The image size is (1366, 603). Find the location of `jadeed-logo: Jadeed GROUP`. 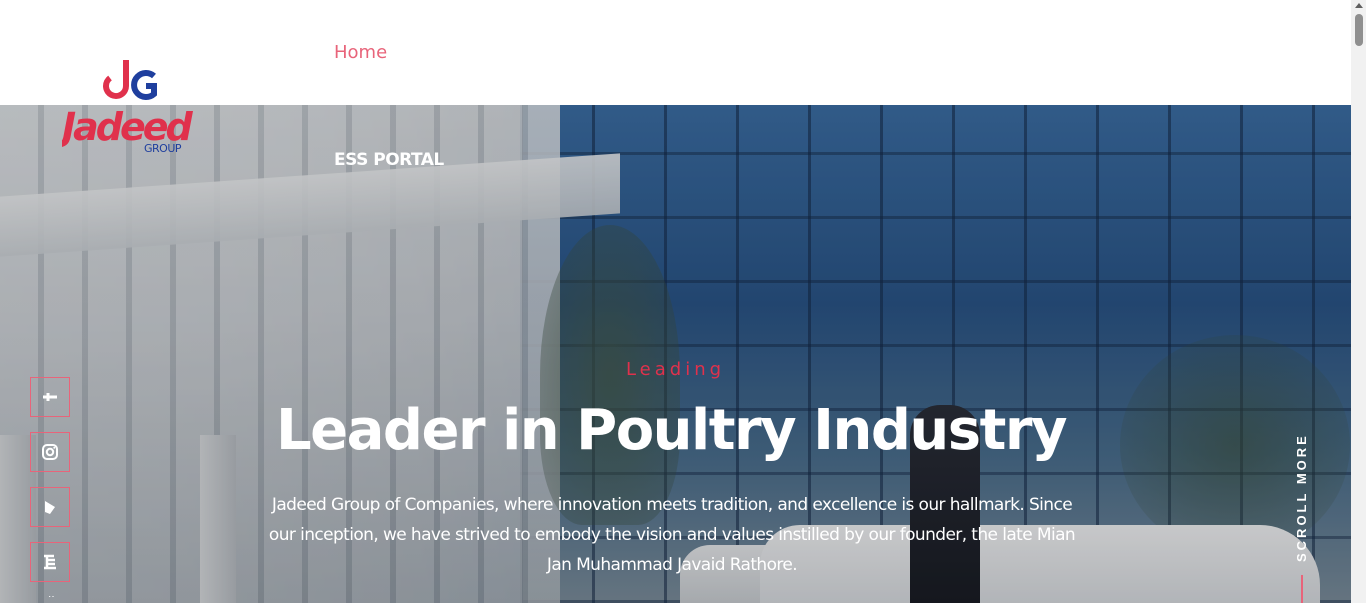

jadeed-logo: Jadeed GROUP is located at coordinates (128, 107).